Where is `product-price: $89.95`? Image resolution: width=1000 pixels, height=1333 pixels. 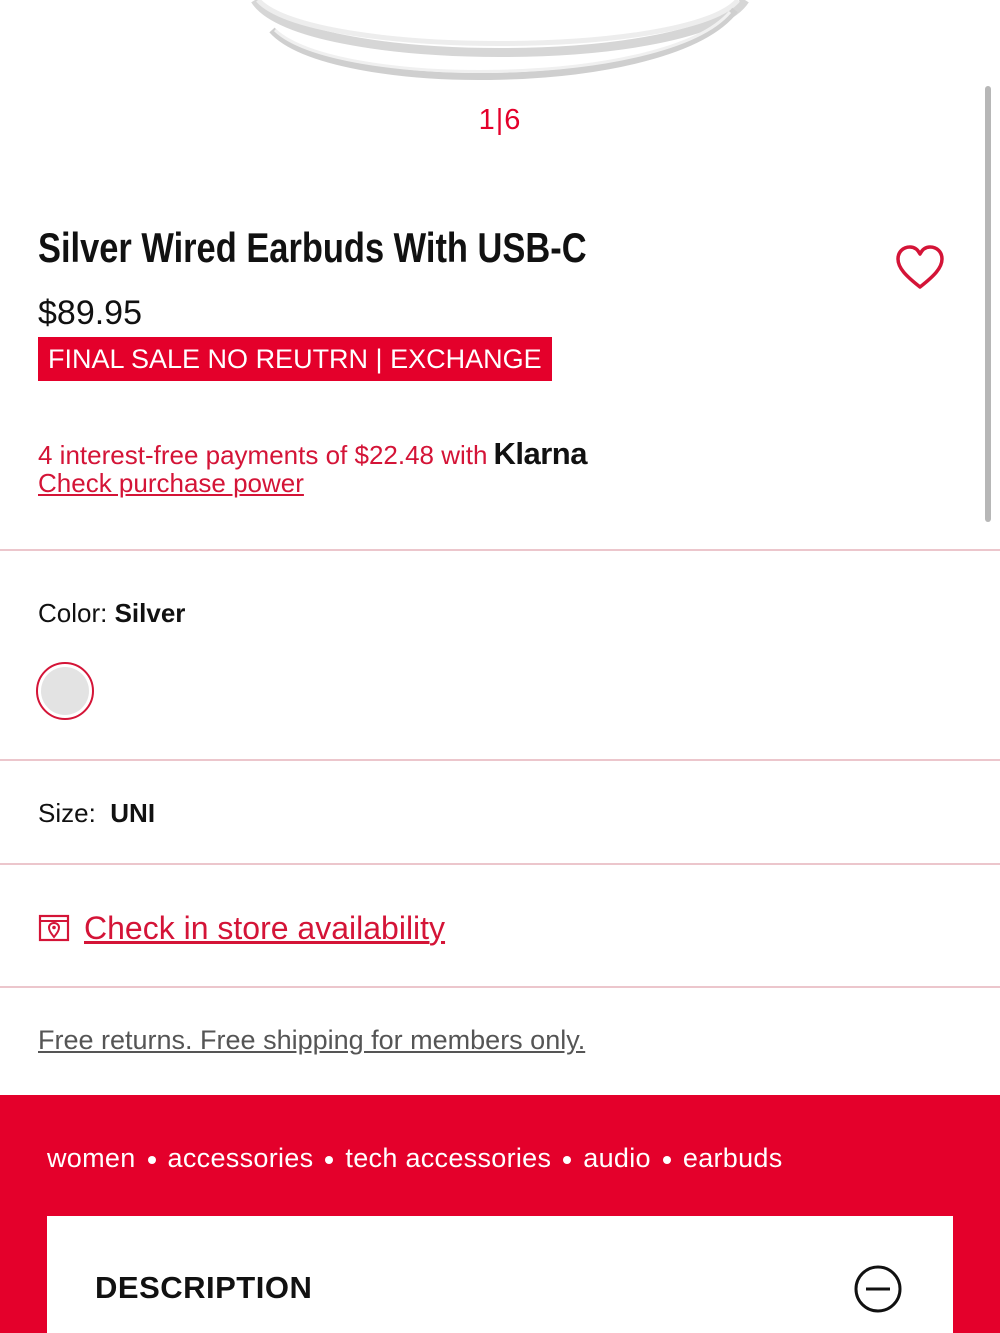 product-price: $89.95 is located at coordinates (90, 313).